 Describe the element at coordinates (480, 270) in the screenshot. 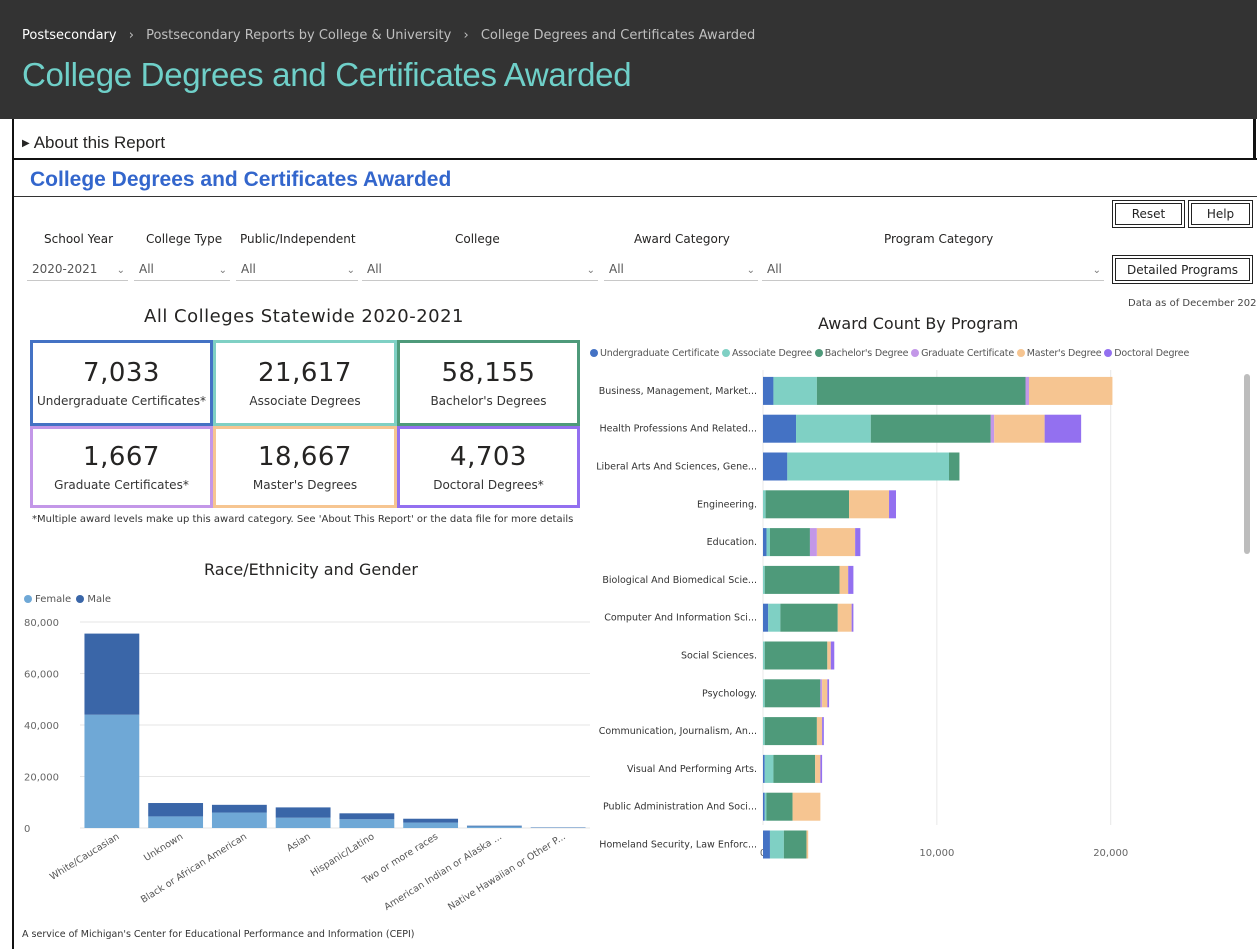

I see `college-dropdown: All ⌄` at that location.